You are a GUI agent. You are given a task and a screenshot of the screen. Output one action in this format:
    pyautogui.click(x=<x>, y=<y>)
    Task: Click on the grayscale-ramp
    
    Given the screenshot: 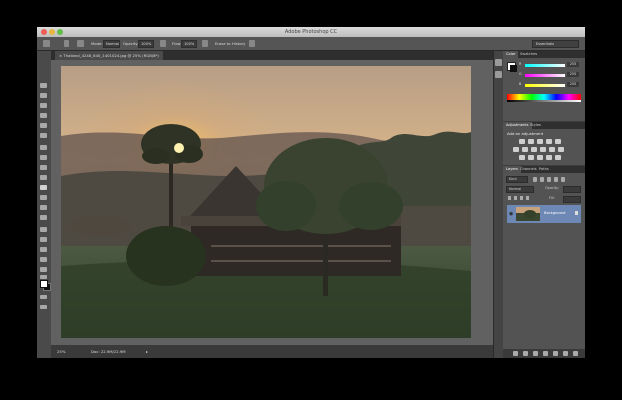 What is the action you would take?
    pyautogui.click(x=544, y=101)
    